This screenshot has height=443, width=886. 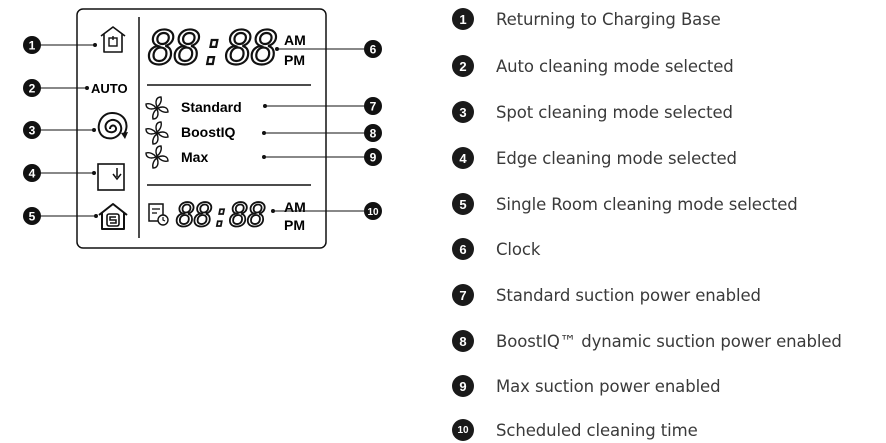 I want to click on clock-am: AM, so click(x=295, y=40).